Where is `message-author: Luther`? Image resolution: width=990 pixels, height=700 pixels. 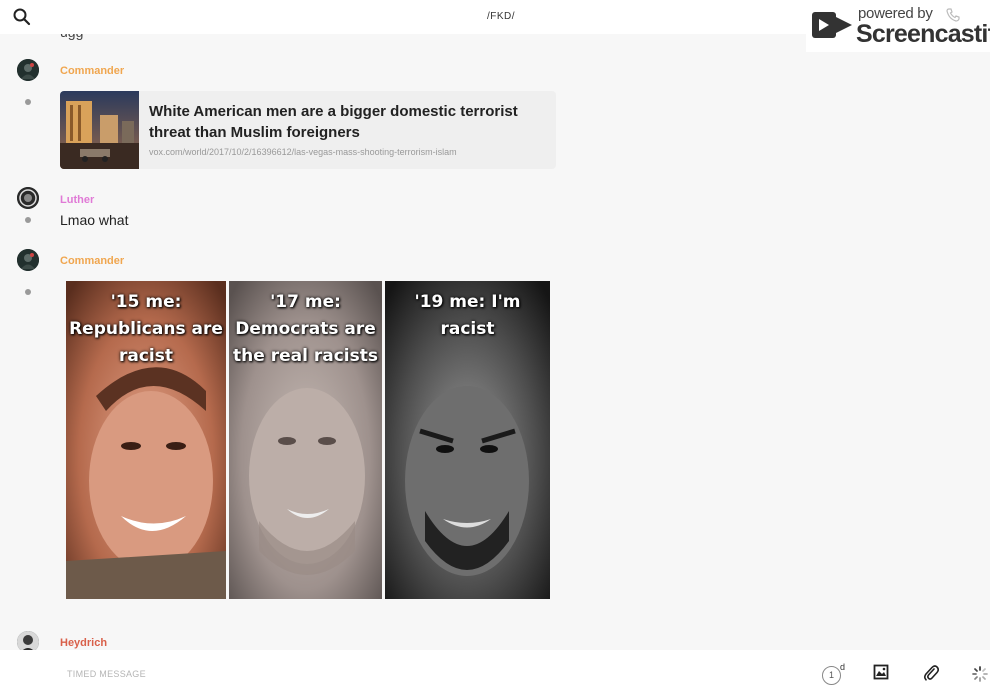
message-author: Luther is located at coordinates (77, 200).